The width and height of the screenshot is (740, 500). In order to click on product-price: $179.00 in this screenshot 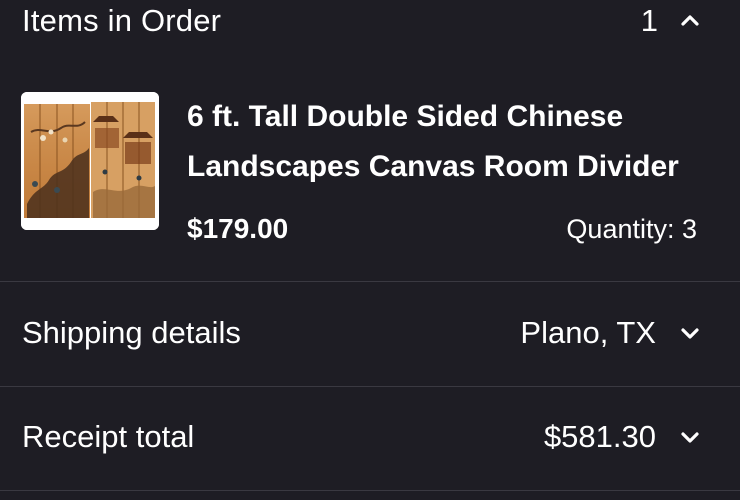, I will do `click(238, 228)`.